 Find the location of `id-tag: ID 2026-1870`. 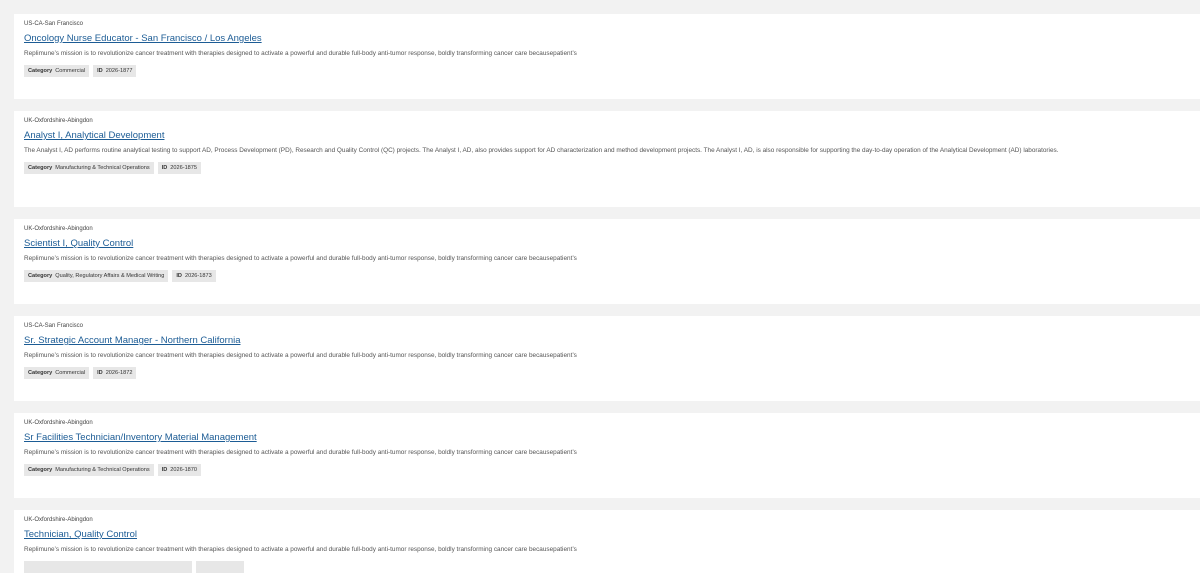

id-tag: ID 2026-1870 is located at coordinates (179, 469).